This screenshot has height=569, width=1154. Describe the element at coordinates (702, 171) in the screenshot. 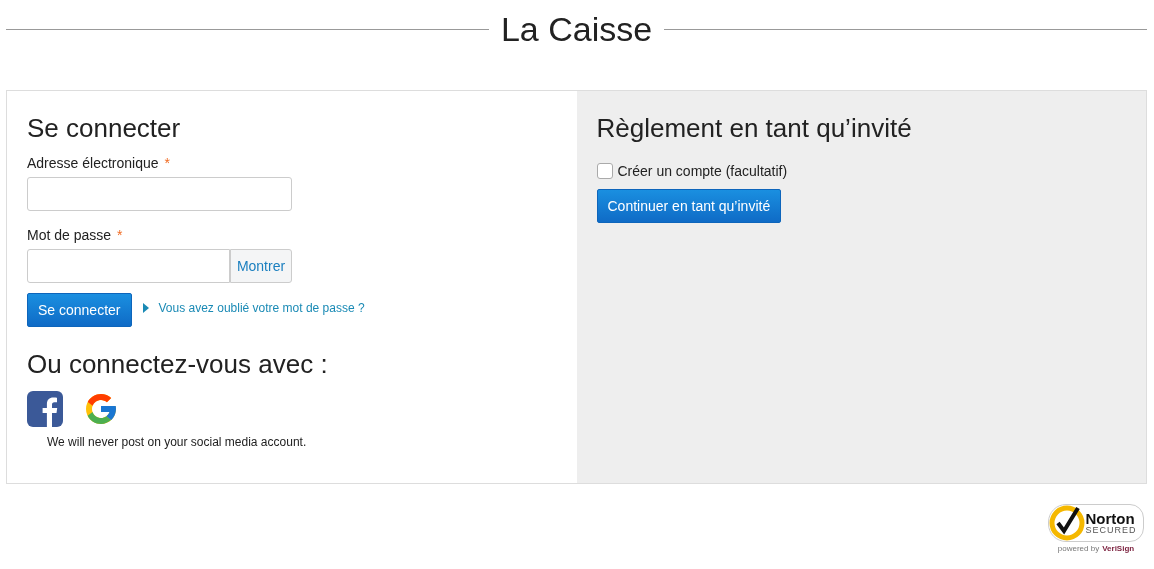

I see `checkbox-label: Créer un compte (facultatif)` at that location.